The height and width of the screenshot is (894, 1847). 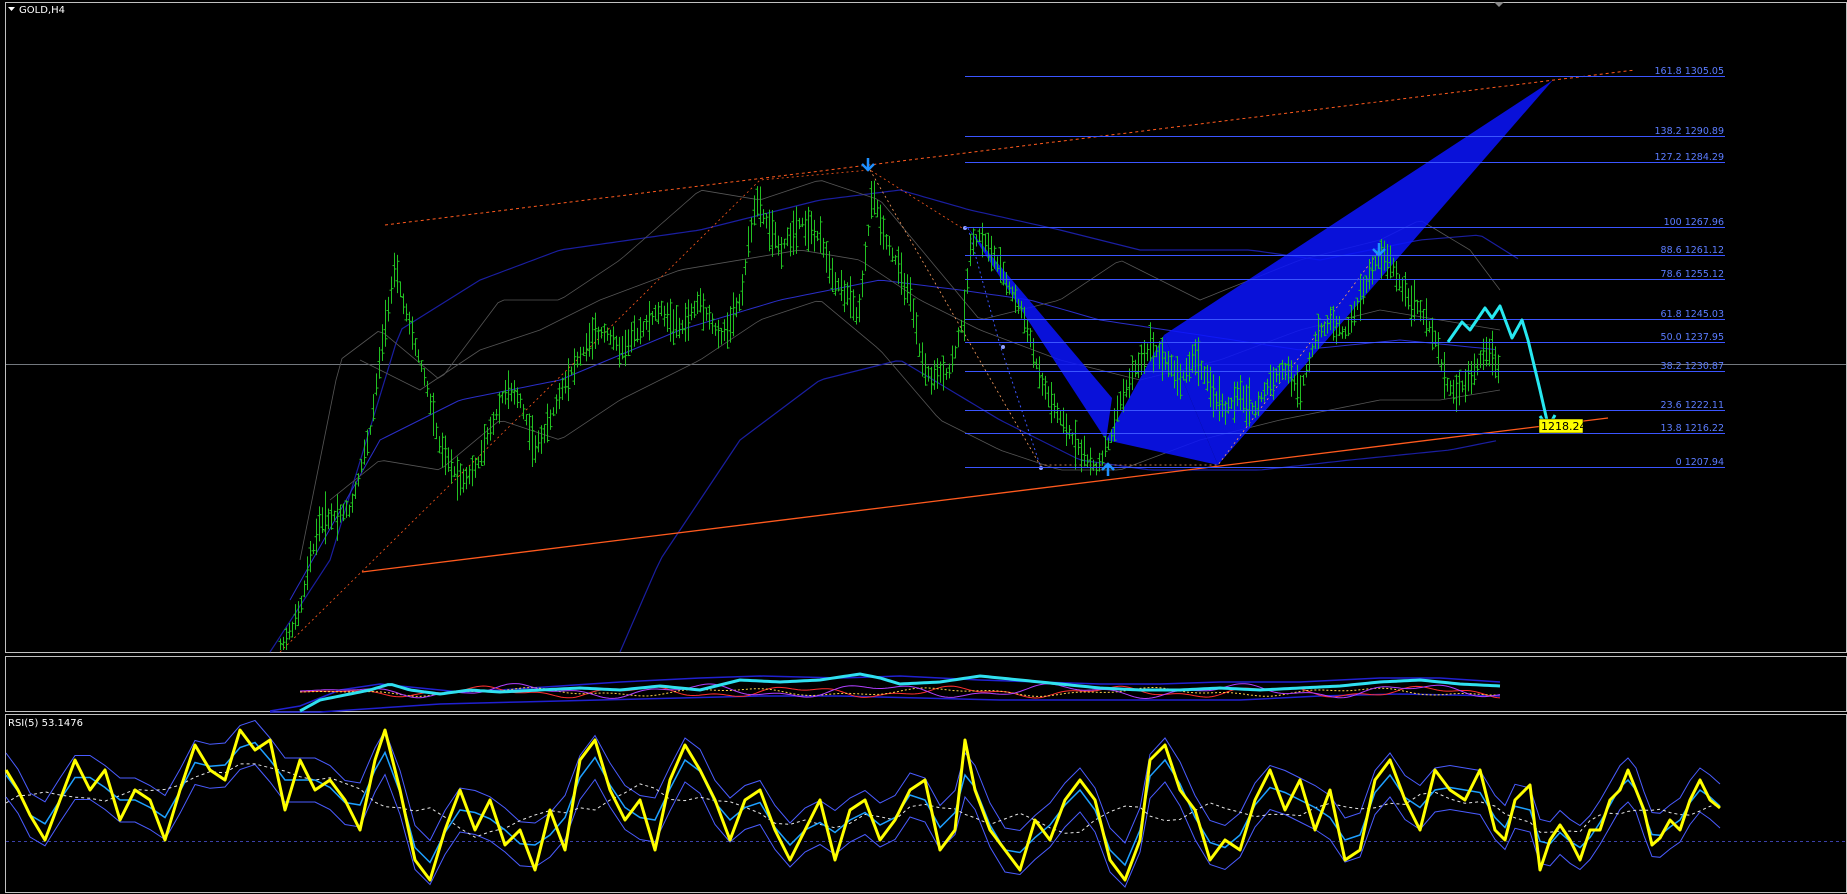 What do you see at coordinates (1260, 272) in the screenshot?
I see `harmonic-pattern` at bounding box center [1260, 272].